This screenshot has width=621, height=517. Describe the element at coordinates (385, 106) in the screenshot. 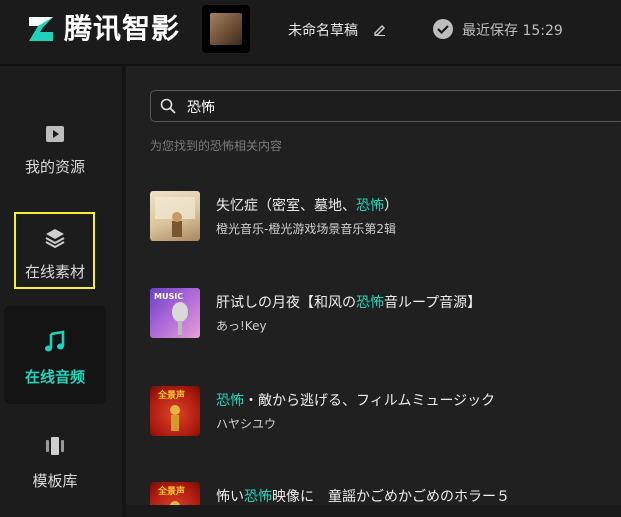

I see `search-input: 恐怖` at that location.